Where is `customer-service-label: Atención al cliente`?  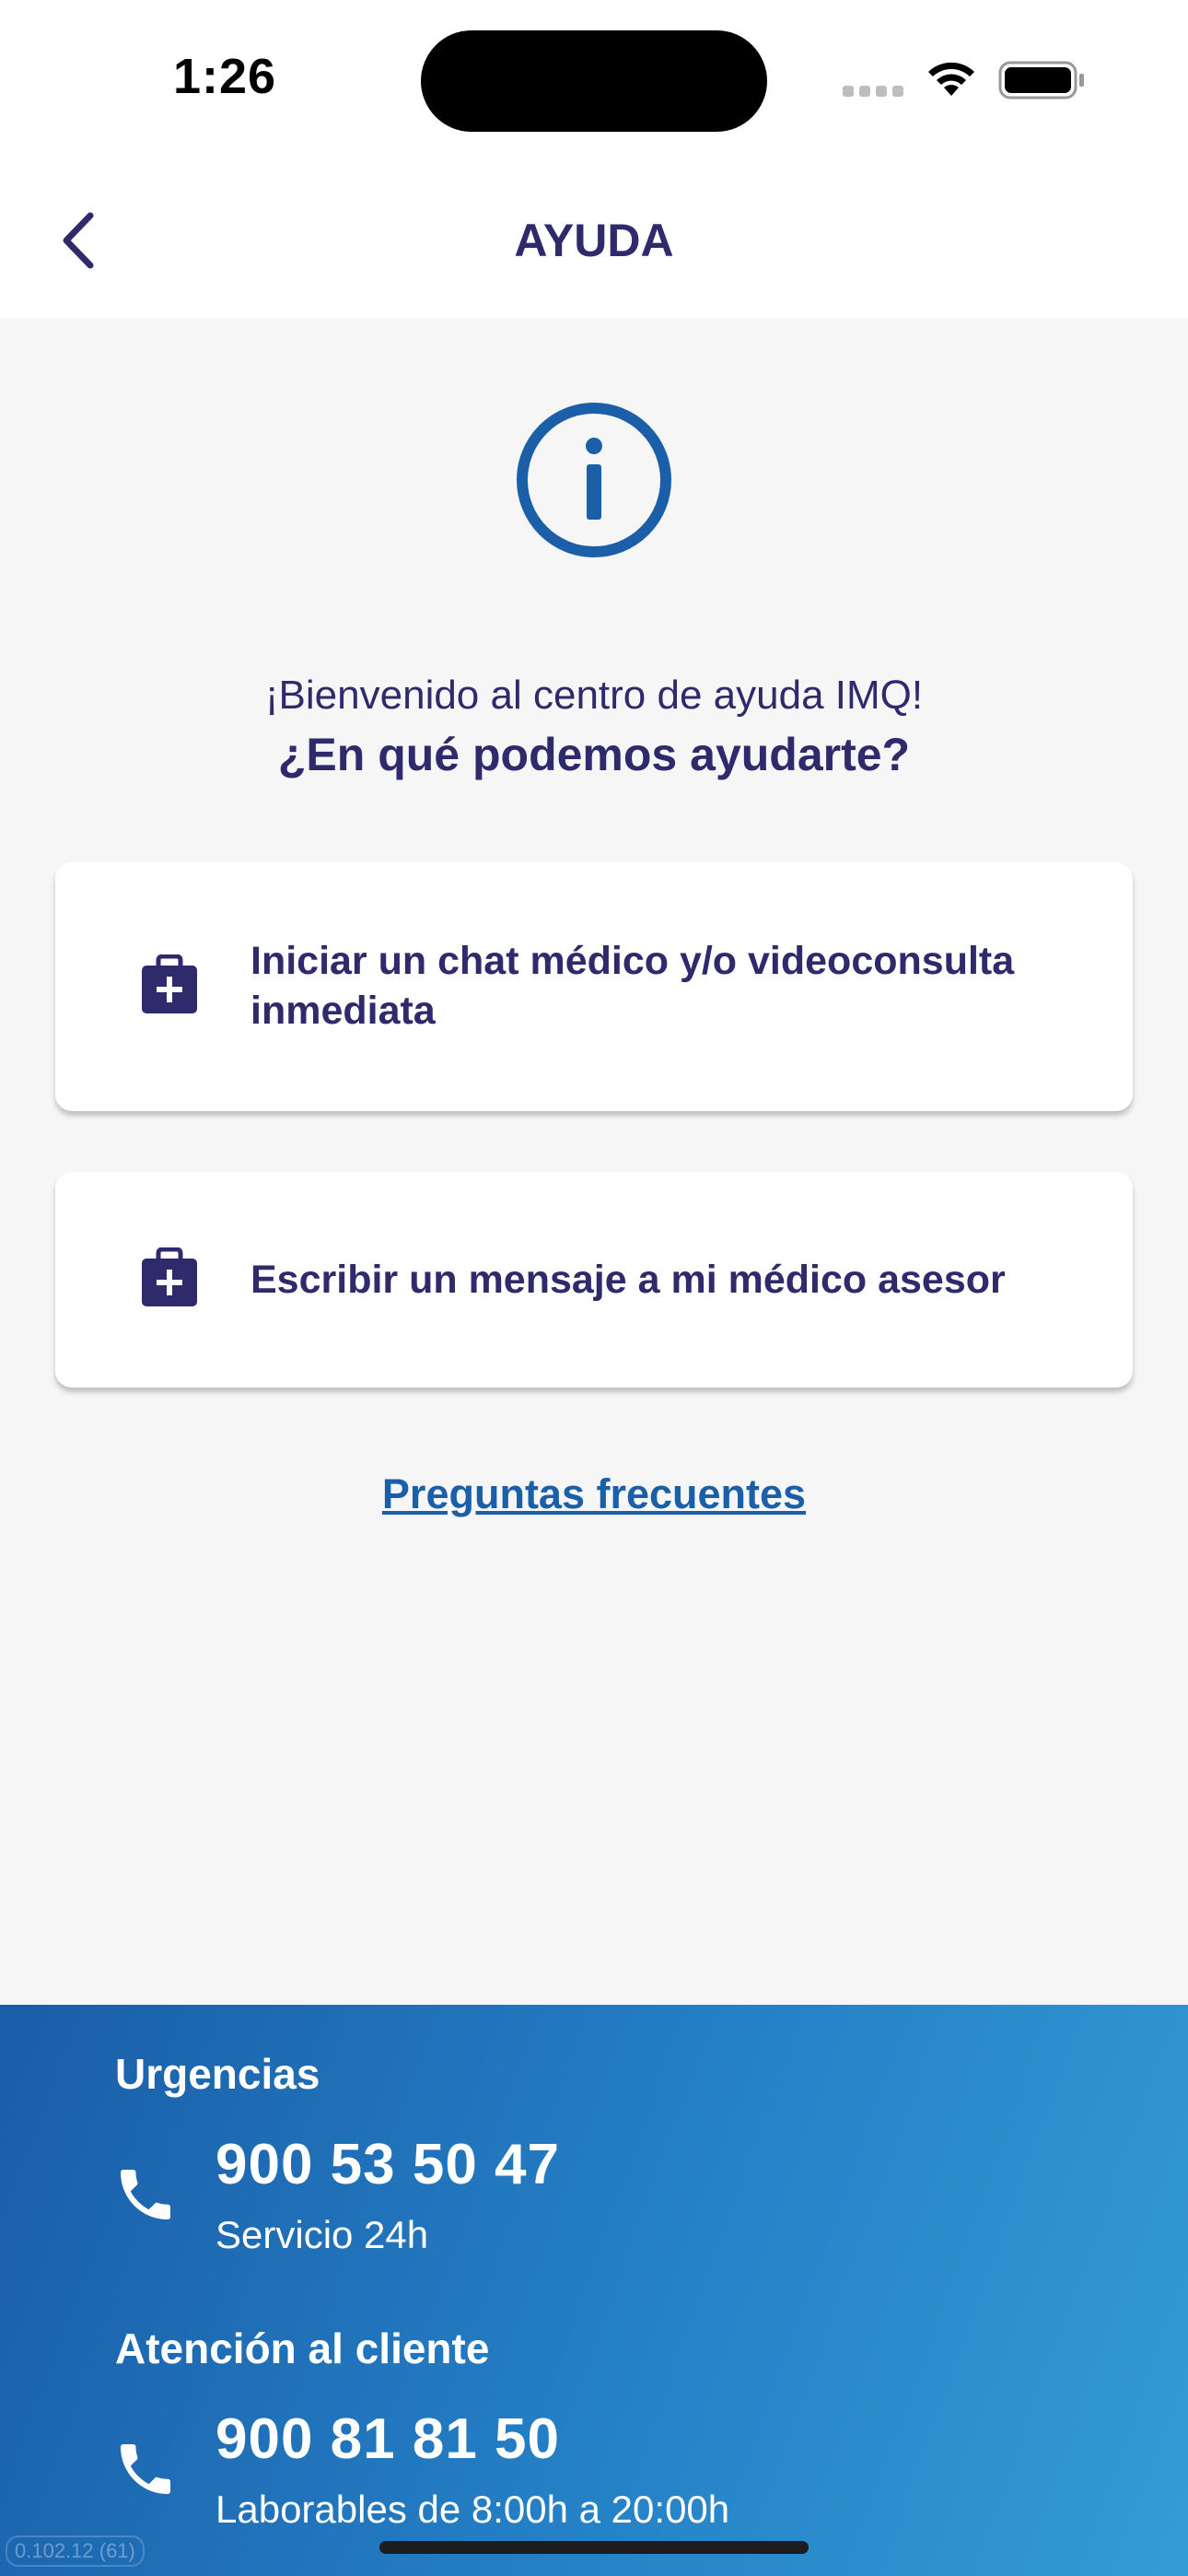
customer-service-label: Atención al cliente is located at coordinates (302, 2348).